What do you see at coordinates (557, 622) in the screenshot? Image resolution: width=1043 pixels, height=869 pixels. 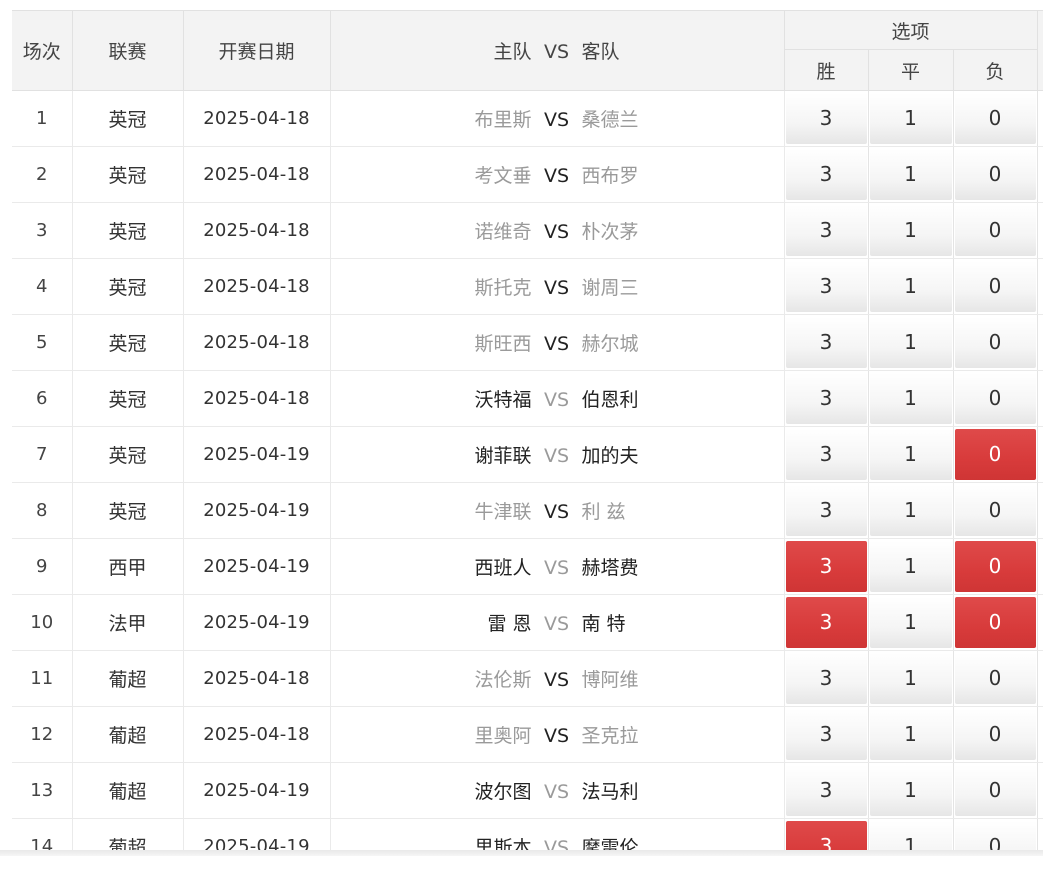 I see `teams-cell: 雷 恩 VS 南 特` at bounding box center [557, 622].